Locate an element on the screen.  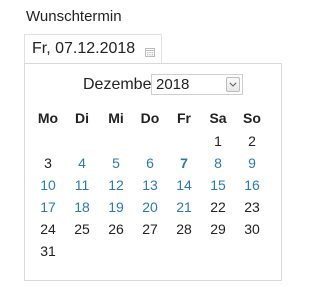
date-input: Fr, 07.12.2018 is located at coordinates (93, 49).